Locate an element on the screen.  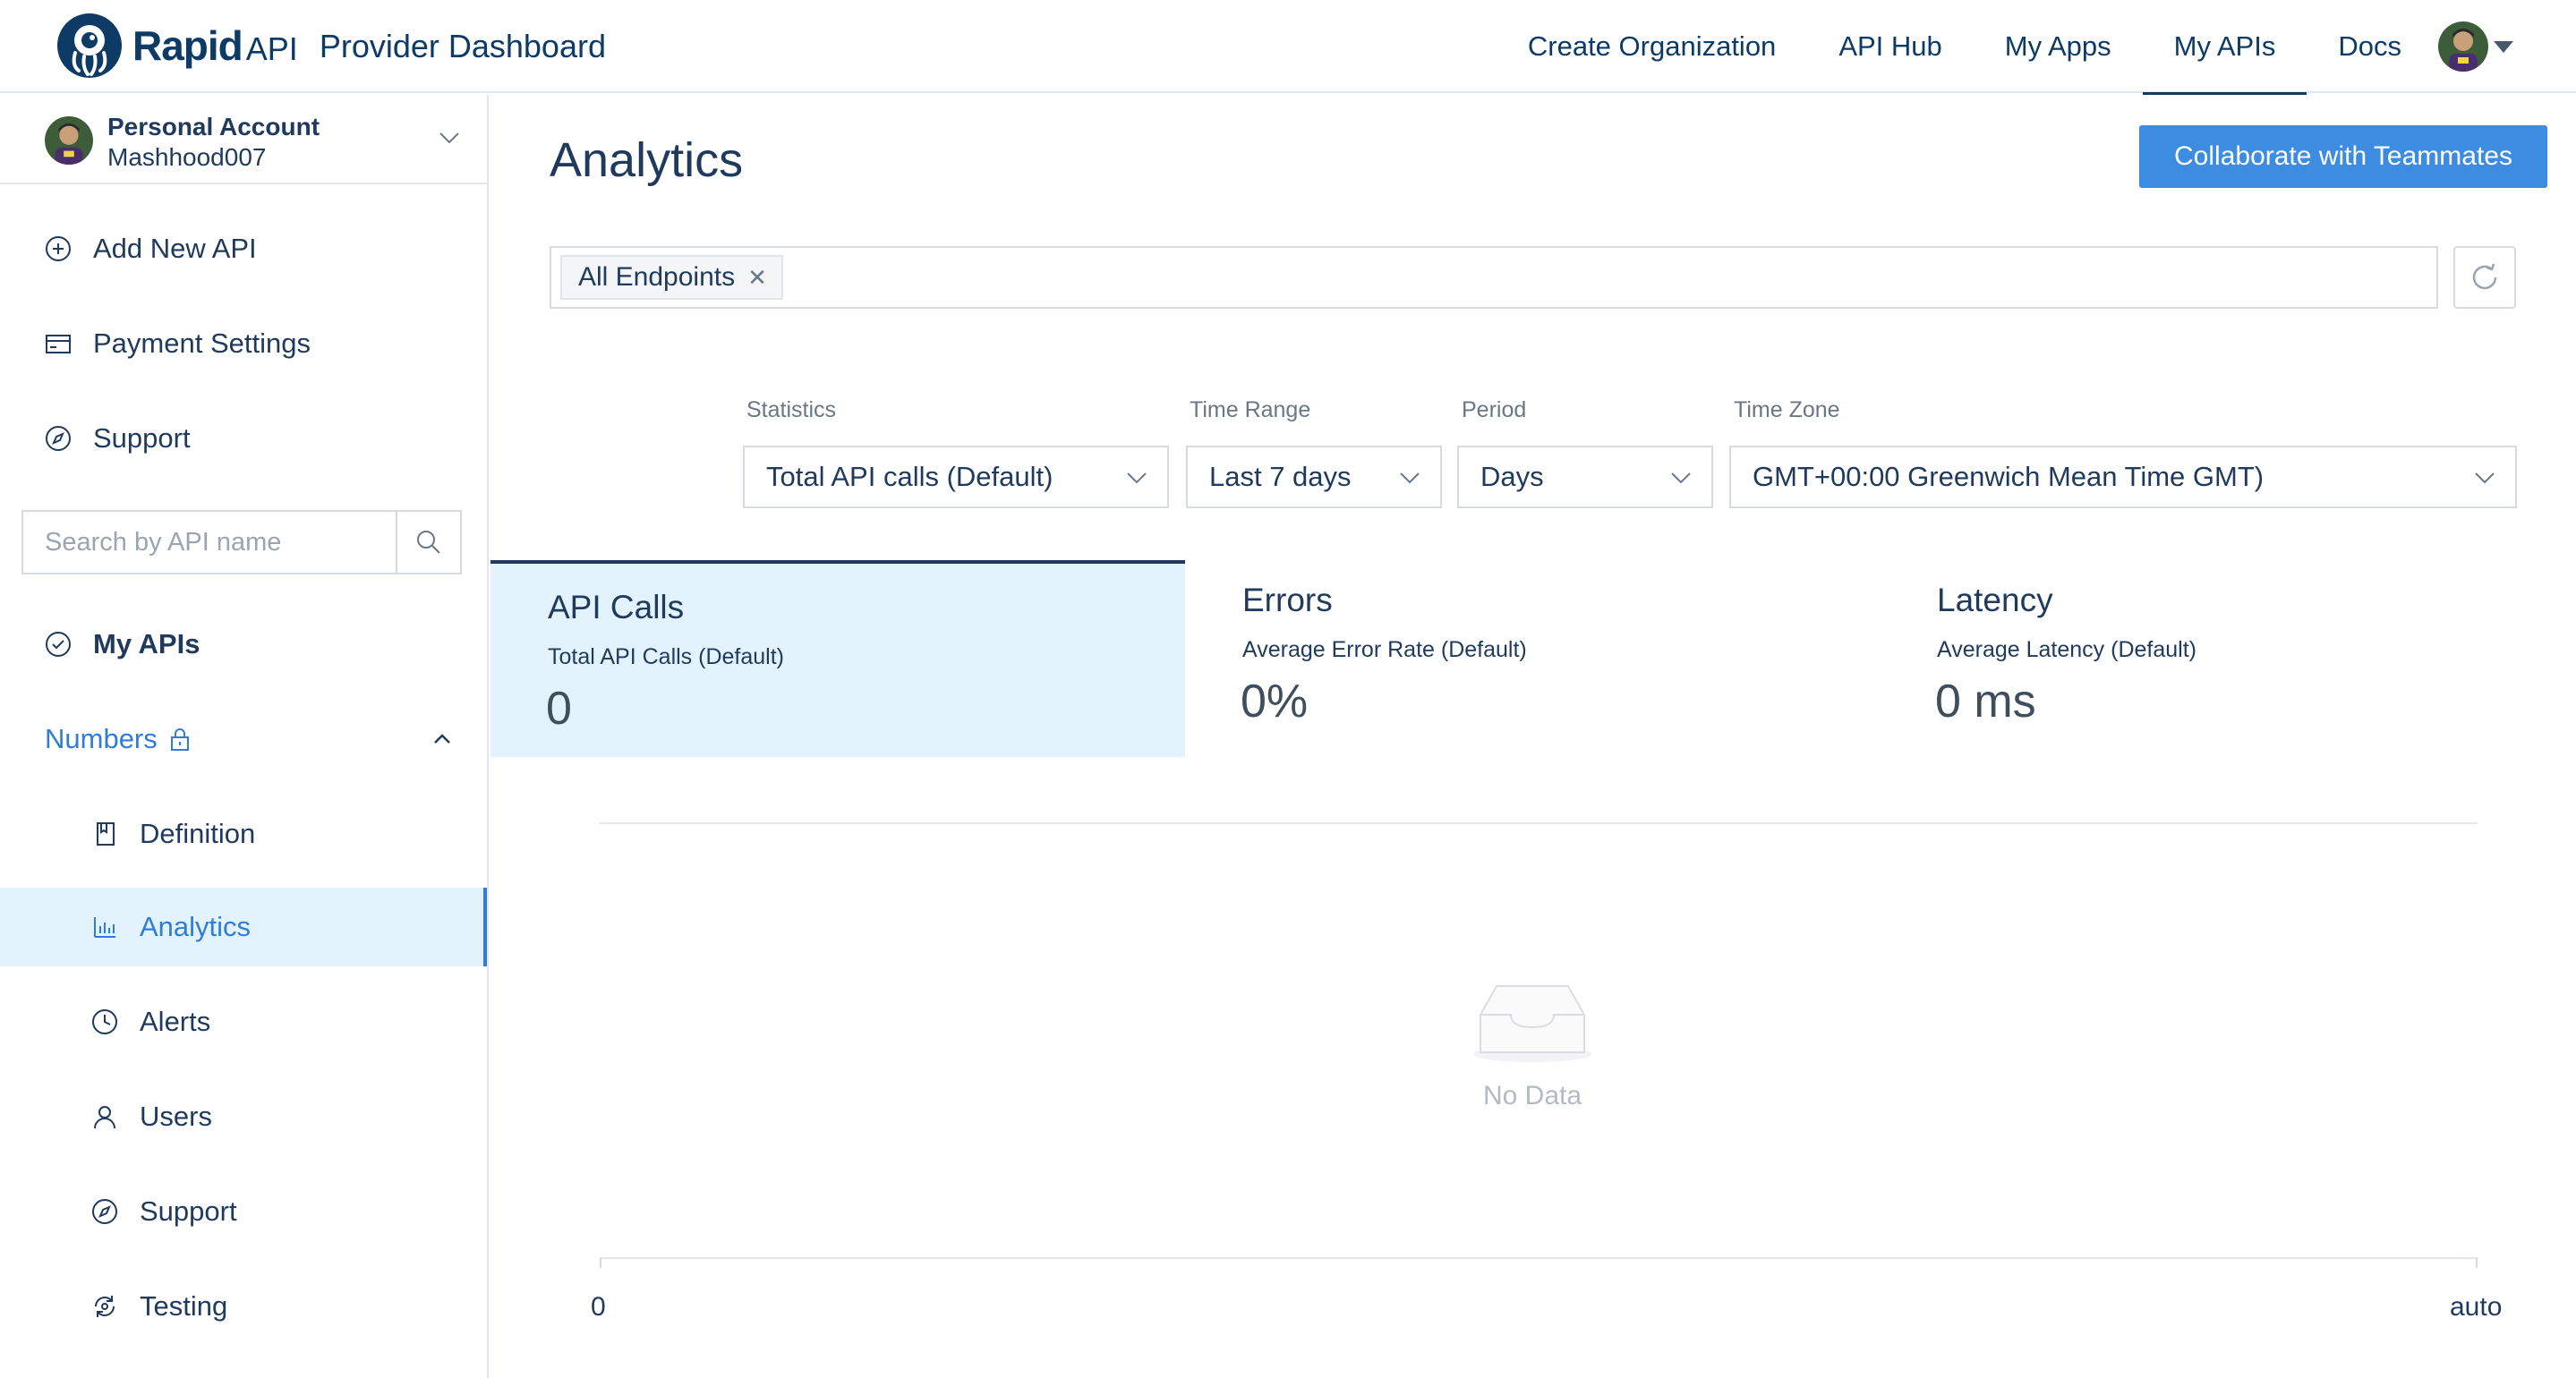
sidebar-item-label: Testing is located at coordinates (184, 1306).